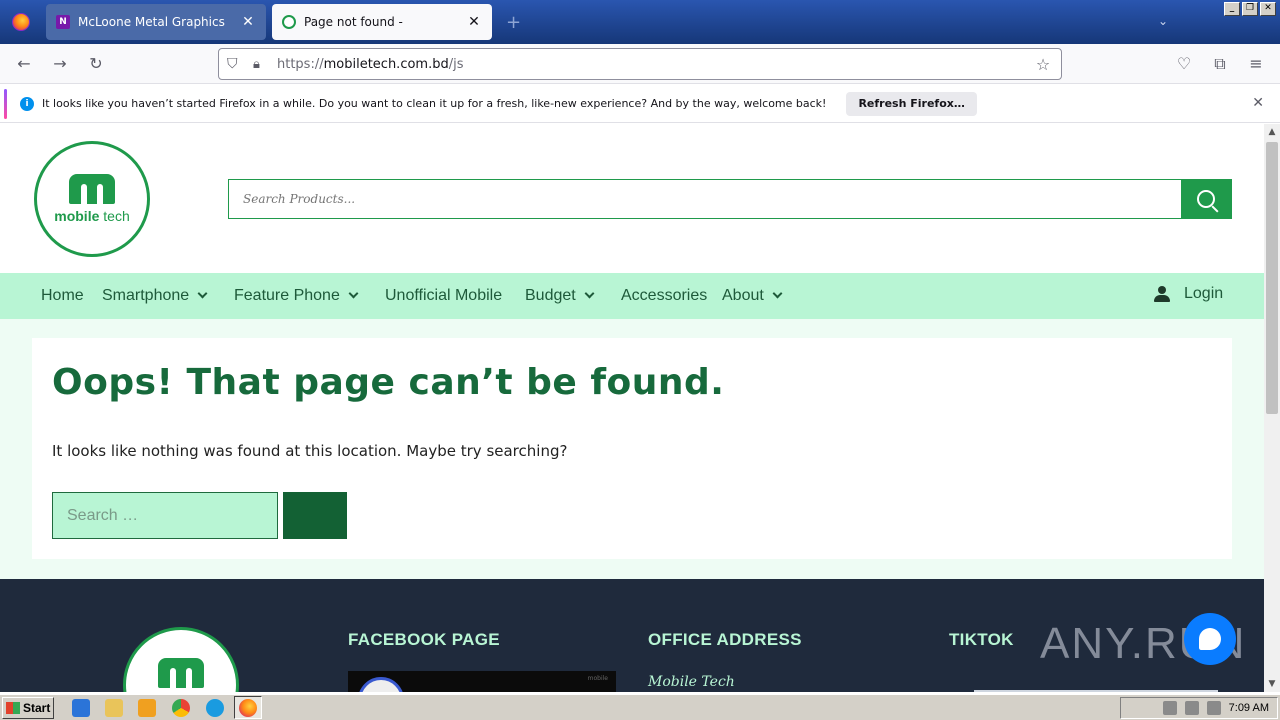  Describe the element at coordinates (443, 296) in the screenshot. I see `nav-item-unofficial-mobile: Unofficial Mobile` at that location.